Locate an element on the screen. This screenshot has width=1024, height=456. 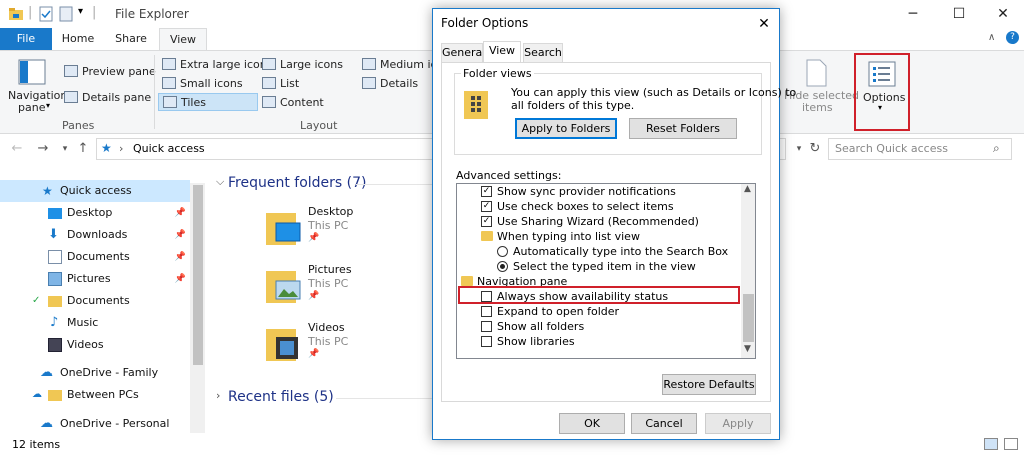
nav-item-label: Downloads is located at coordinates (97, 234).